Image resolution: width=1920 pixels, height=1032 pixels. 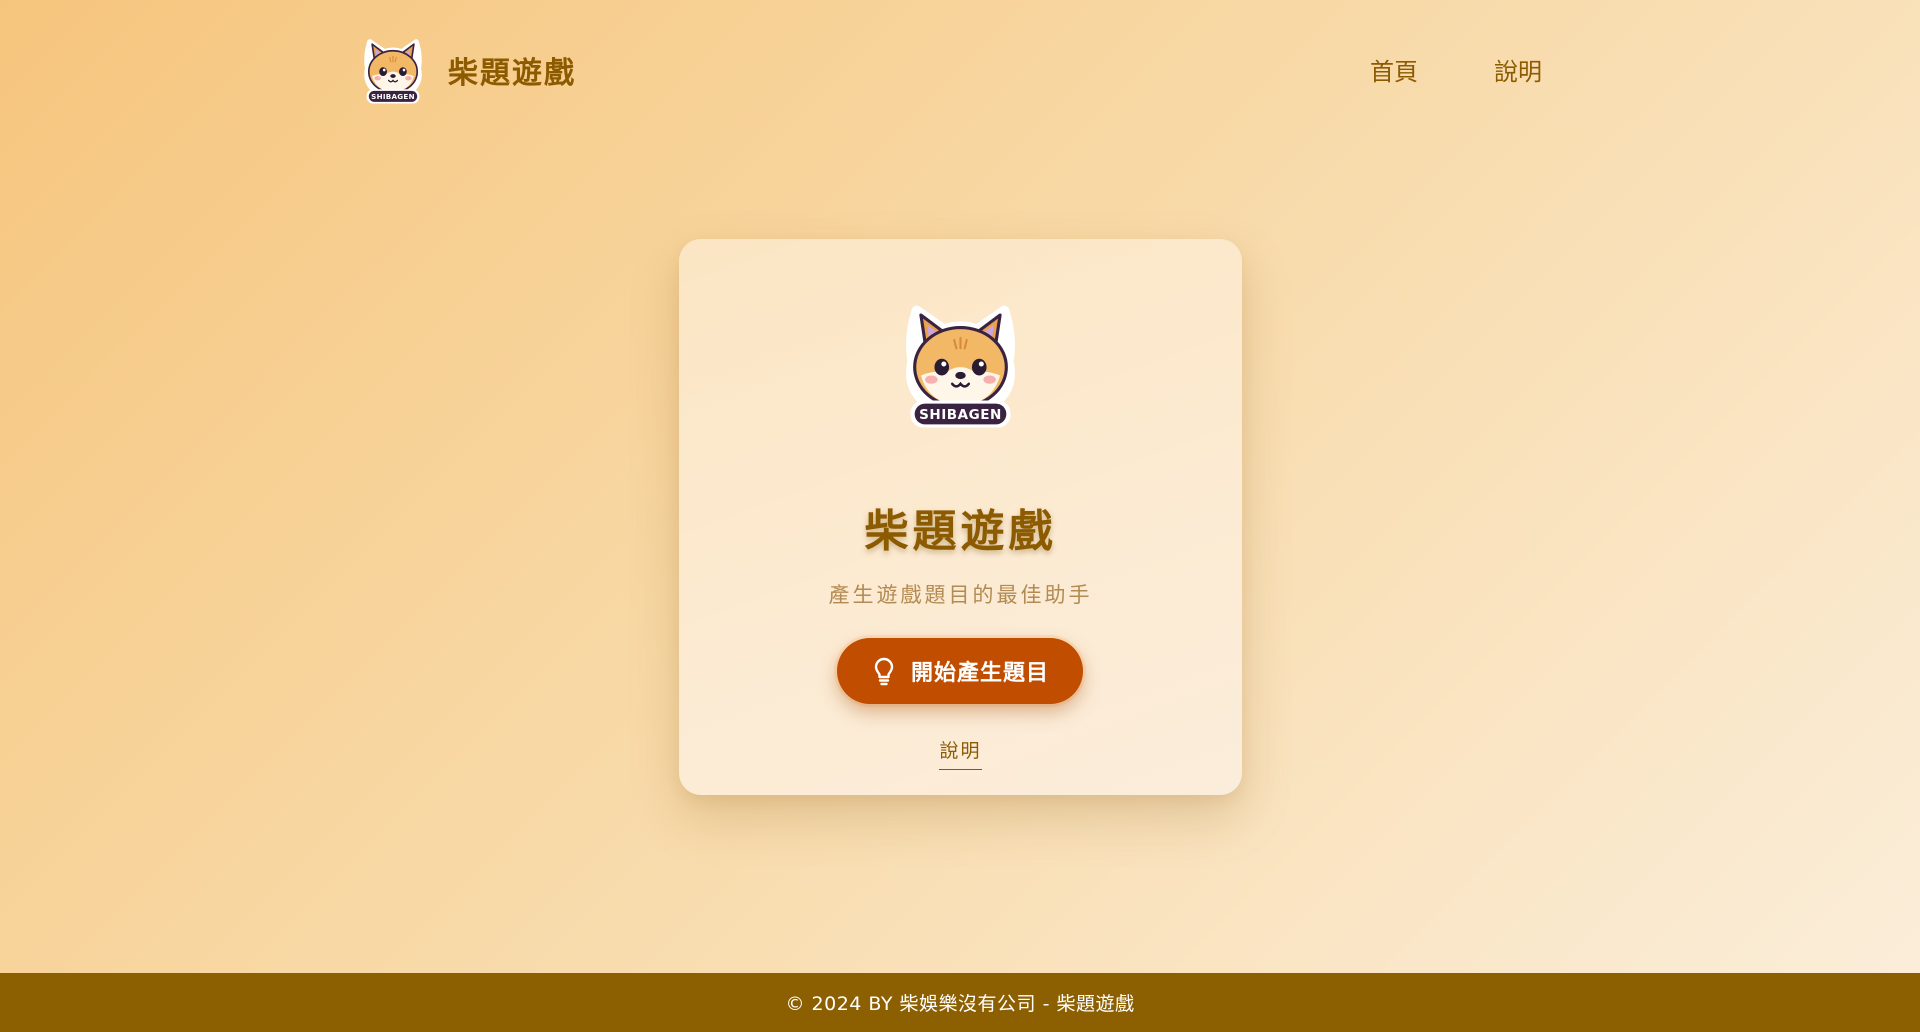 What do you see at coordinates (884, 671) in the screenshot?
I see `lightbulb-icon` at bounding box center [884, 671].